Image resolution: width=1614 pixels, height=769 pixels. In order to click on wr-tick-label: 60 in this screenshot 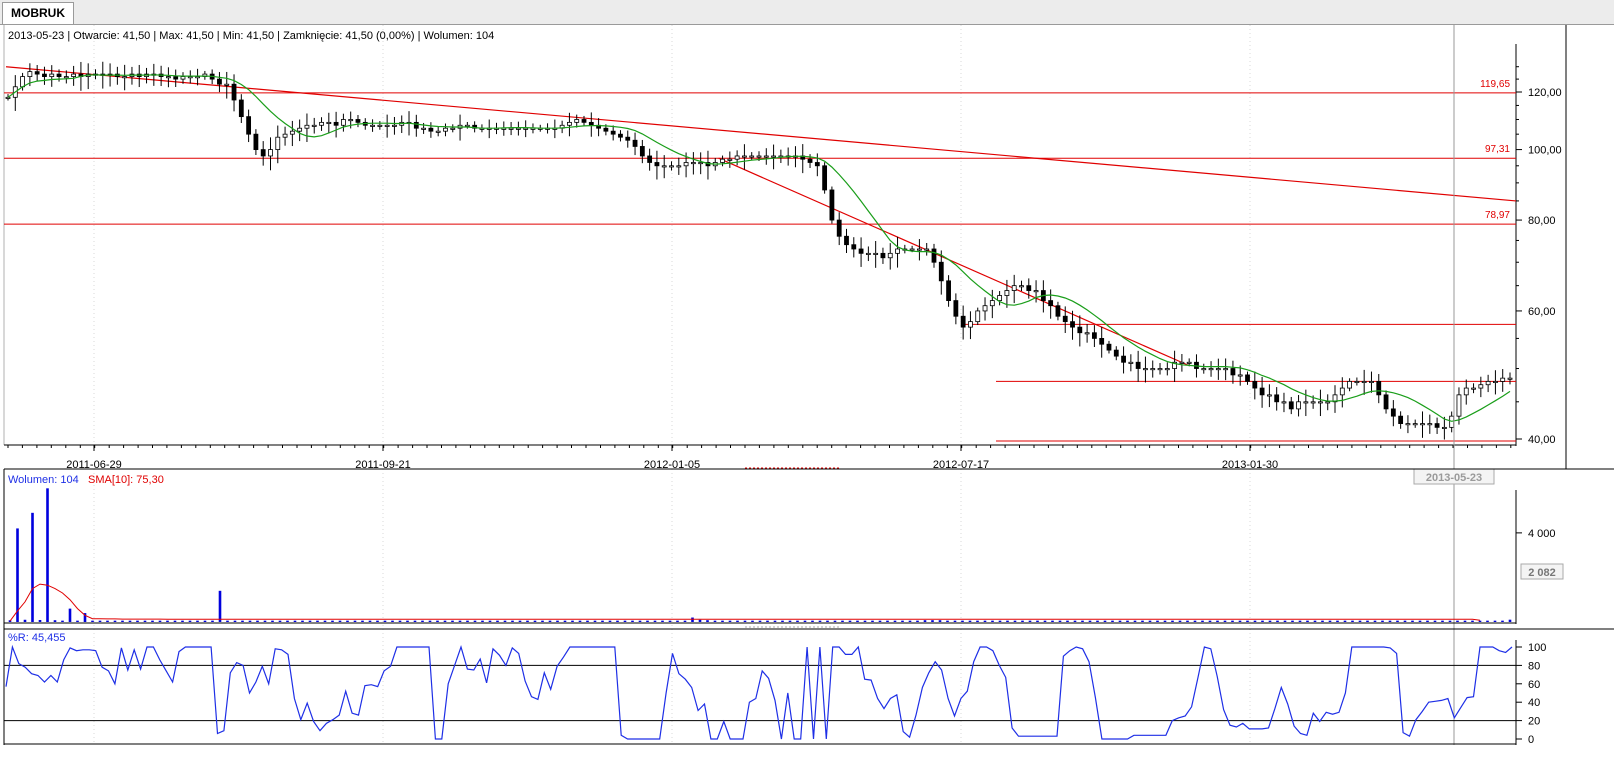, I will do `click(1534, 685)`.